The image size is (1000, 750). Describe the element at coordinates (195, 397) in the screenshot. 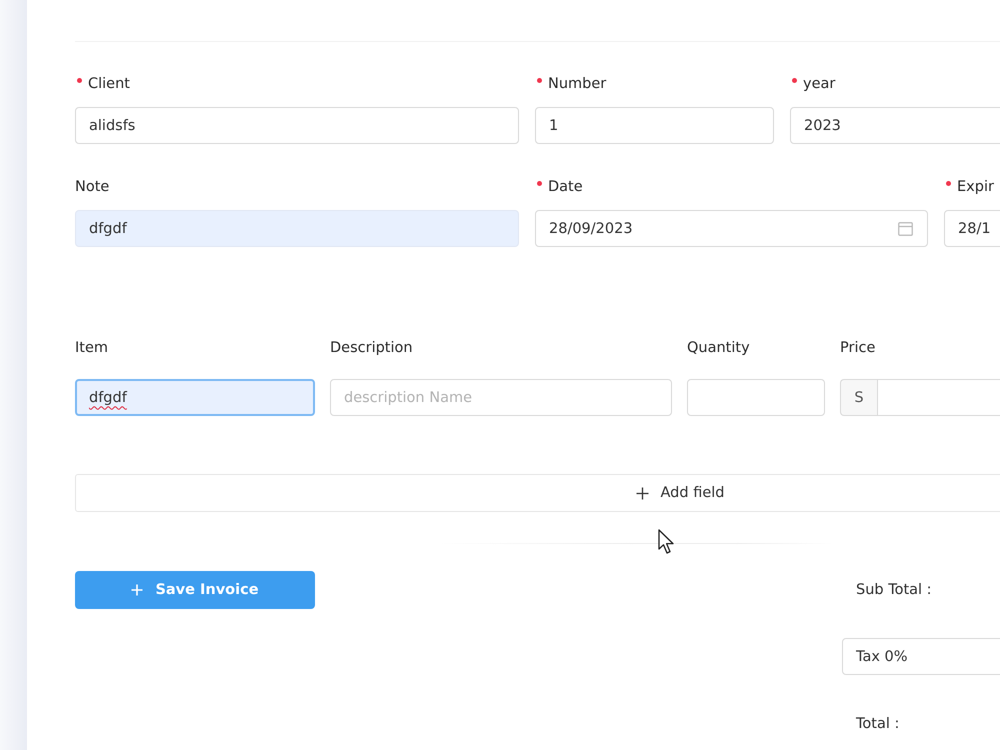

I see `item-input: dfgdf` at that location.